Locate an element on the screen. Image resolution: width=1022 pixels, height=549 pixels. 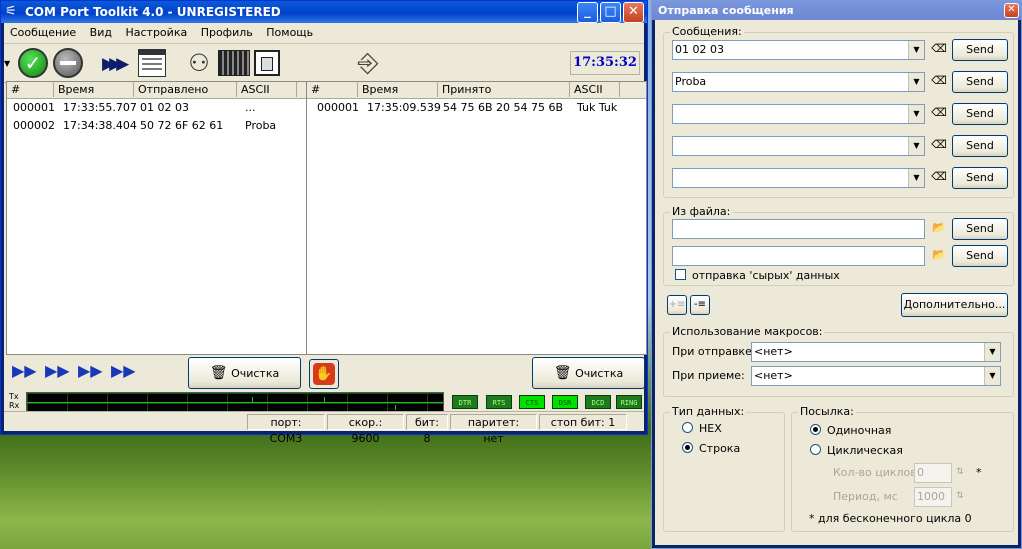
send-button-4: Send is located at coordinates (980, 146).